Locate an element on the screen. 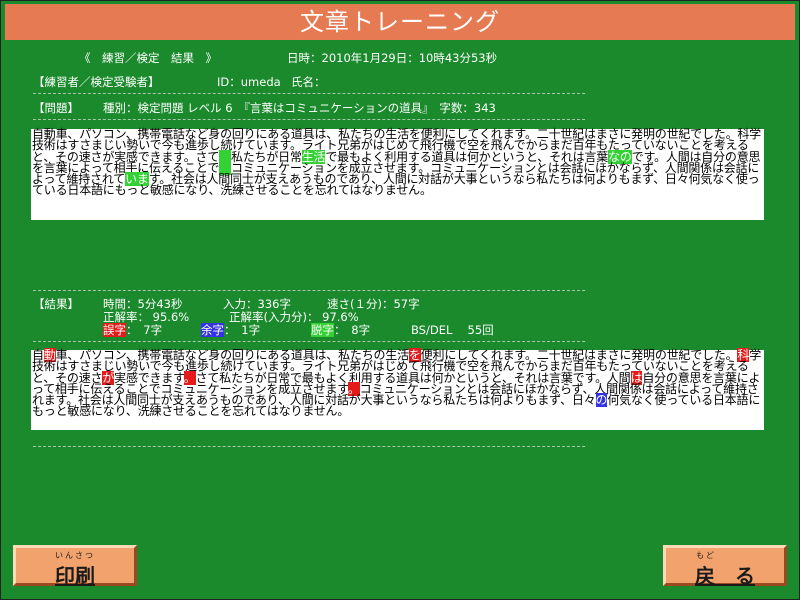 This screenshot has height=600, width=800. extra-label: 余字 is located at coordinates (212, 330).